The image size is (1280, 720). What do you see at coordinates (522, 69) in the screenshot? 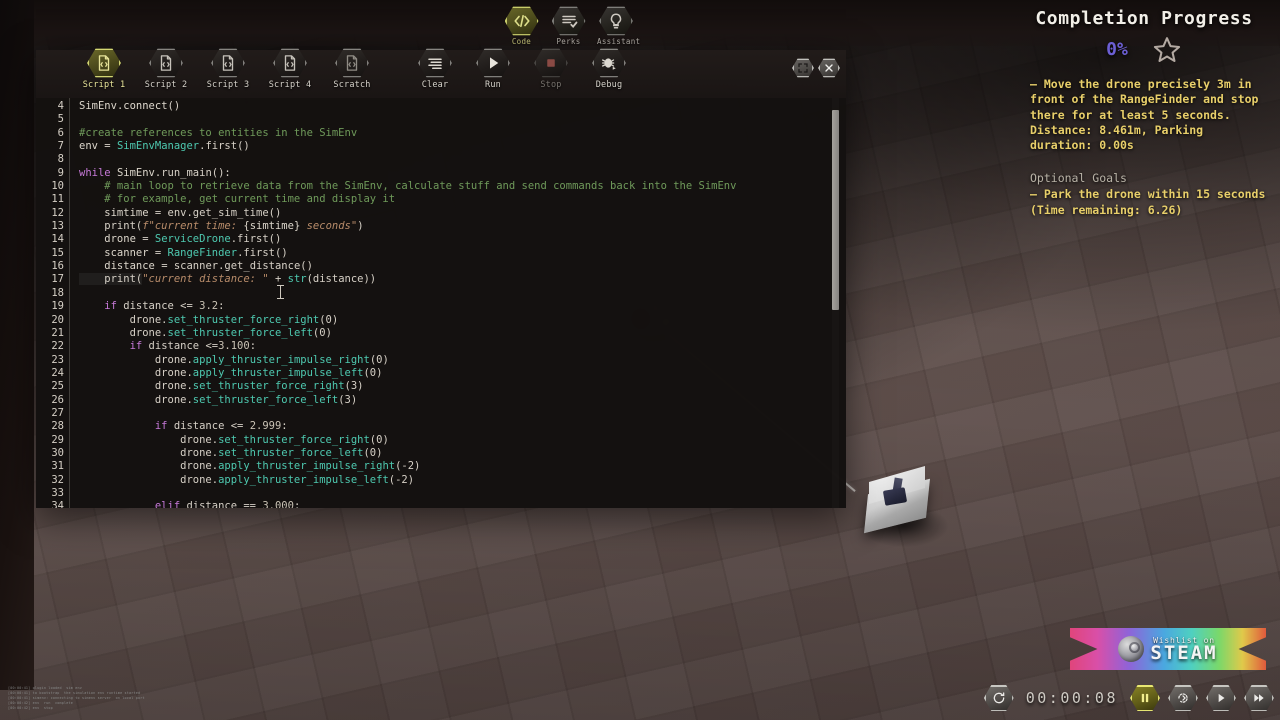
I see `editor-action-bar: Clear Run Stop Debug` at bounding box center [522, 69].